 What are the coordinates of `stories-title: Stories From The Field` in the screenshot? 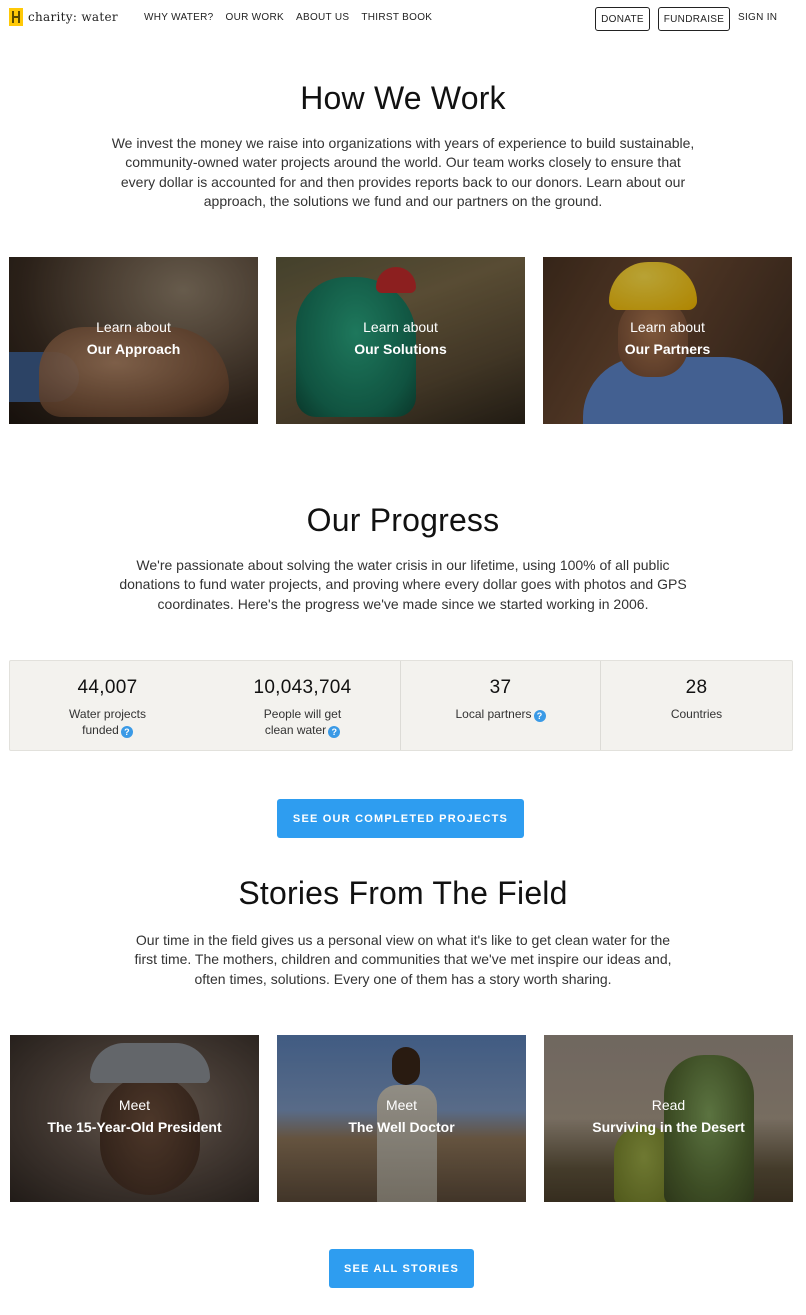 It's located at (403, 893).